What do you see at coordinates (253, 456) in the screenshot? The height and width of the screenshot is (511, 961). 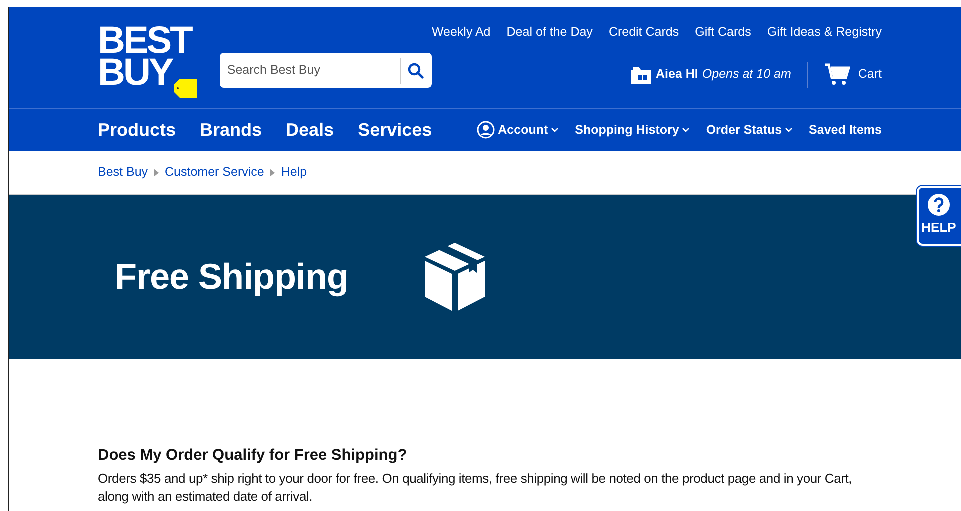 I see `section-heading: Does My Order Qualify for Free Shipping?` at bounding box center [253, 456].